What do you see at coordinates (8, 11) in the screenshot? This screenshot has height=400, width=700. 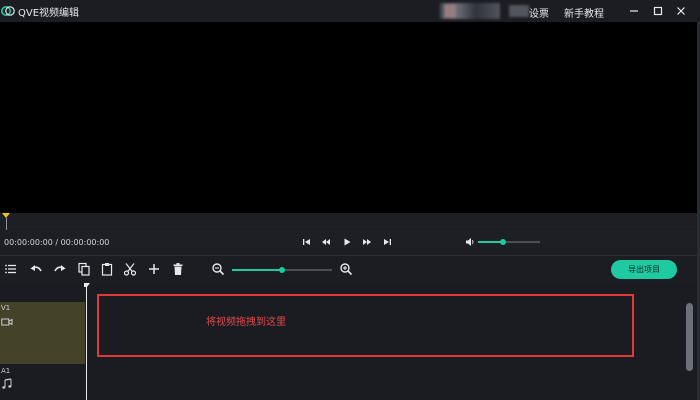 I see `app-logo-icon` at bounding box center [8, 11].